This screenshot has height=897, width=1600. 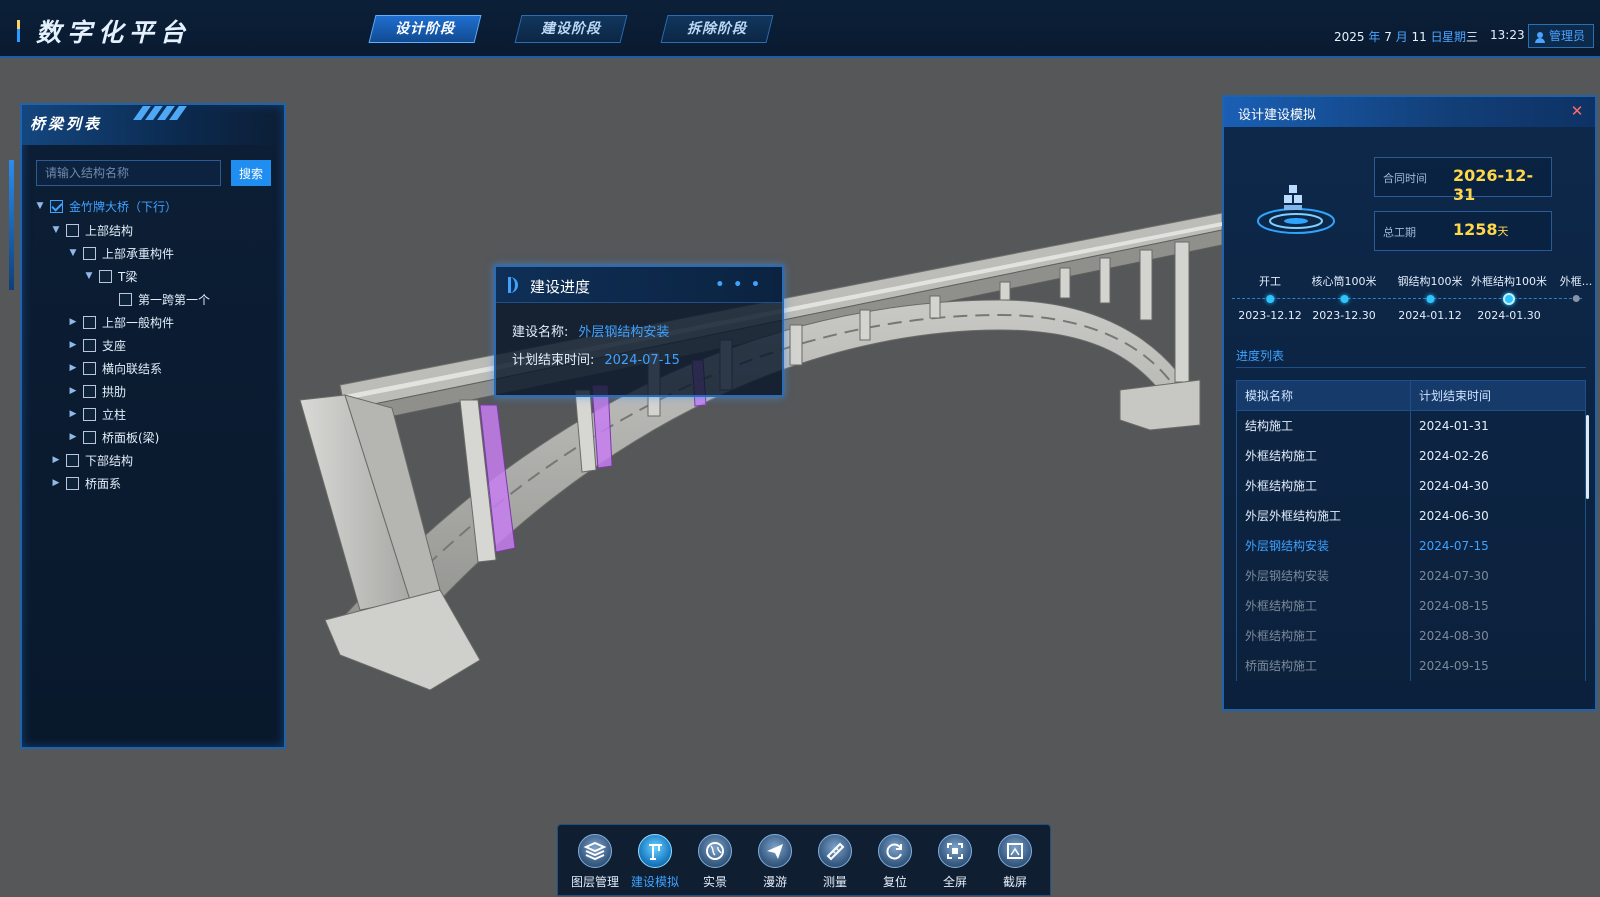 What do you see at coordinates (655, 862) in the screenshot?
I see `construction-simulation-button: 建设模拟` at bounding box center [655, 862].